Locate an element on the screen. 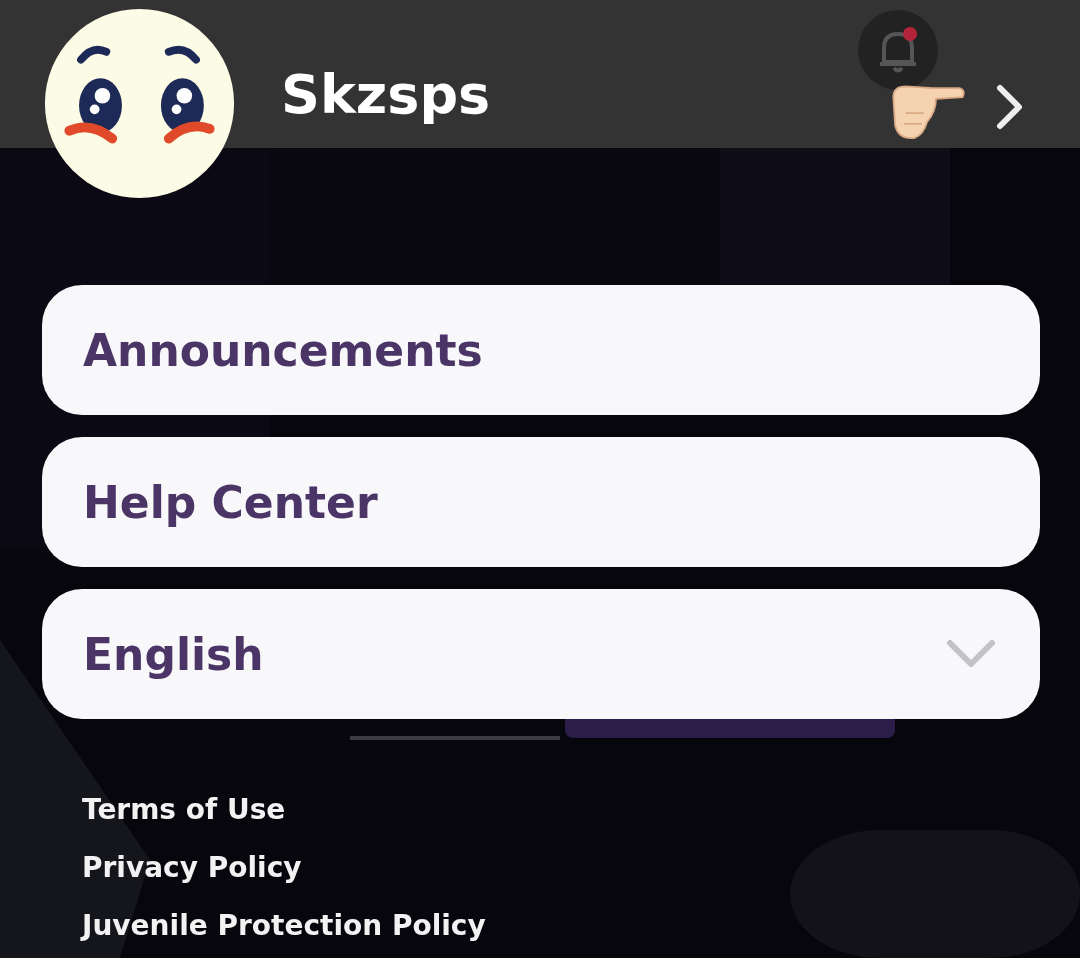 This screenshot has width=1080, height=958. chevron-right-icon is located at coordinates (1009, 107).